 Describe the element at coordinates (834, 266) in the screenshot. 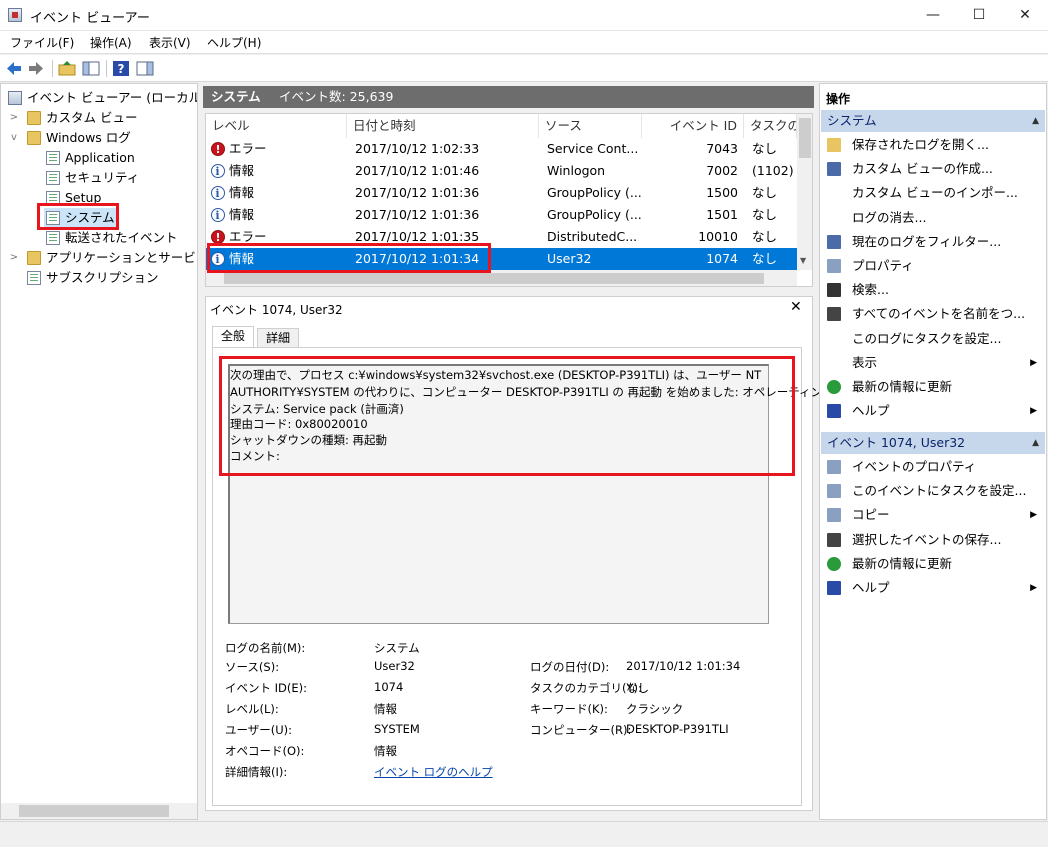

I see `properties-icon` at that location.